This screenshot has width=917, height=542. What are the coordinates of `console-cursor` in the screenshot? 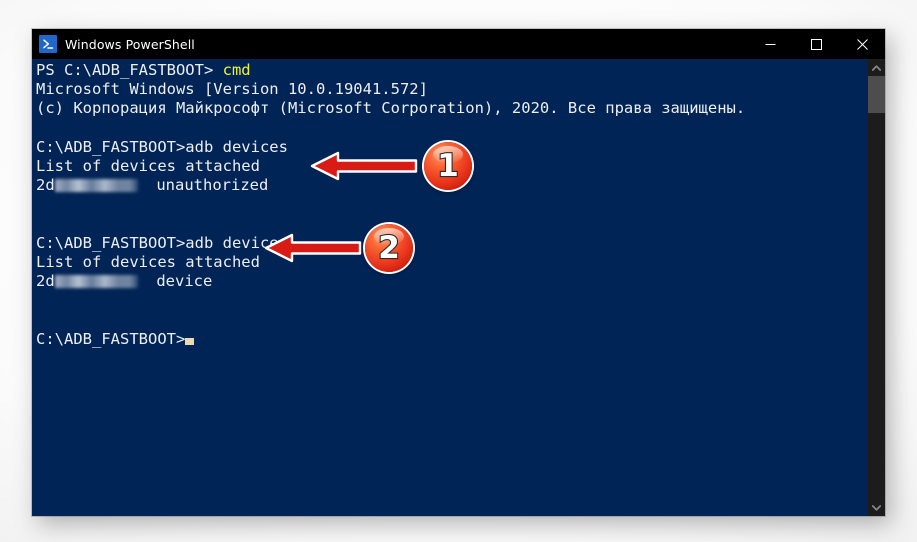 It's located at (190, 341).